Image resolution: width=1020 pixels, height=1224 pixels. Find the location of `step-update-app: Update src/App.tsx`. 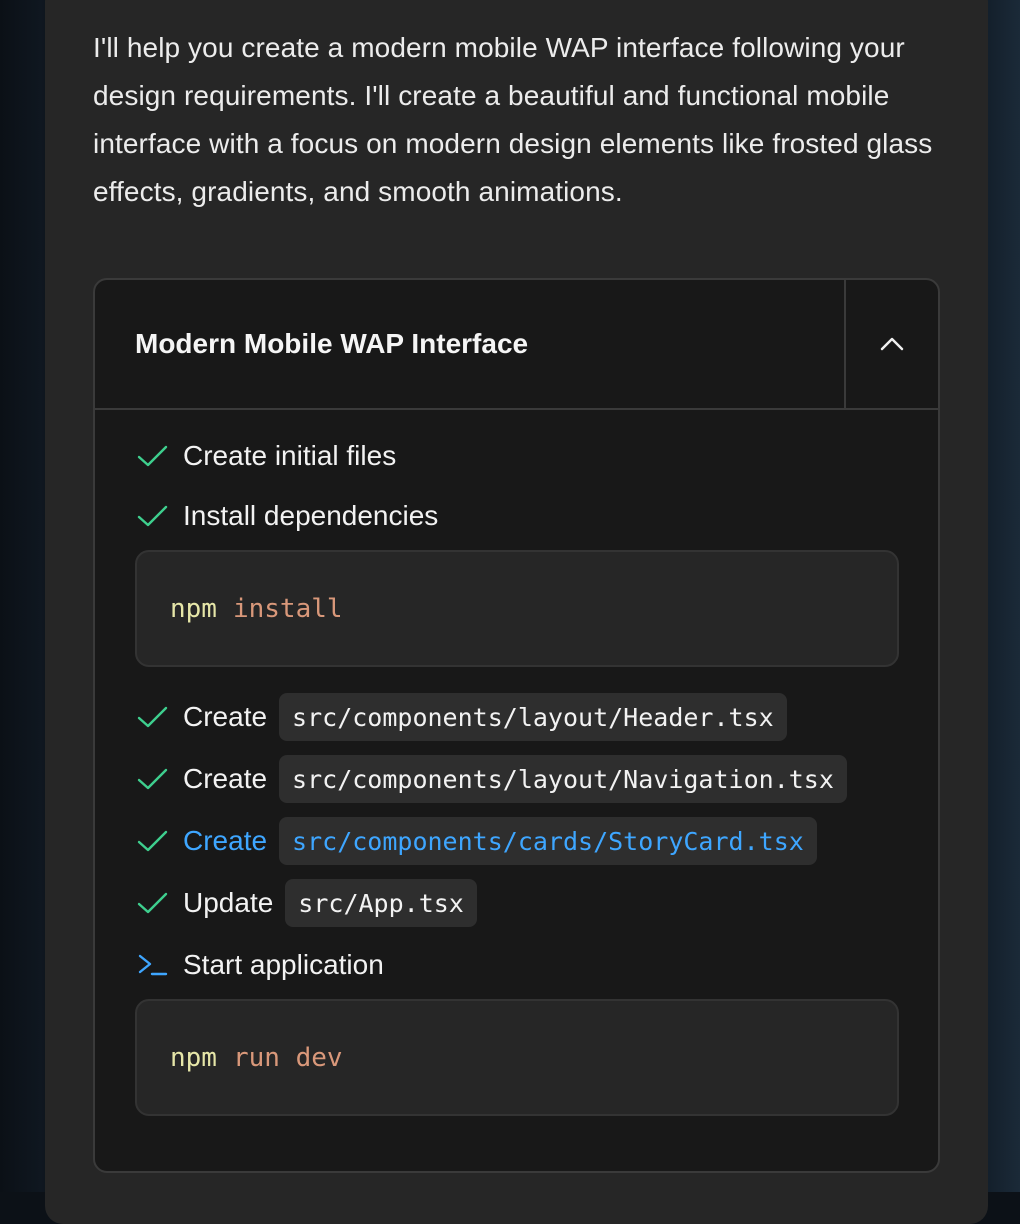

step-update-app: Update src/App.tsx is located at coordinates (307, 903).